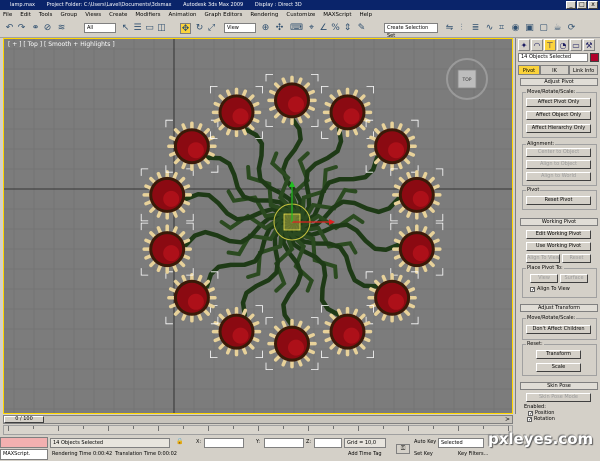  Describe the element at coordinates (576, 258) in the screenshot. I see `reset-working-pivot-button: Reset` at that location.